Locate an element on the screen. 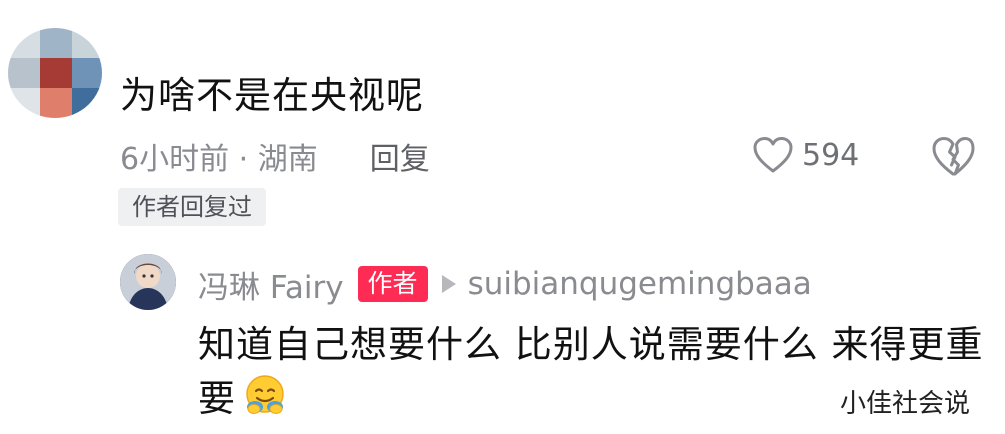 The height and width of the screenshot is (434, 1005). comment-time-location: 6小时前 · 湖南 is located at coordinates (219, 159).